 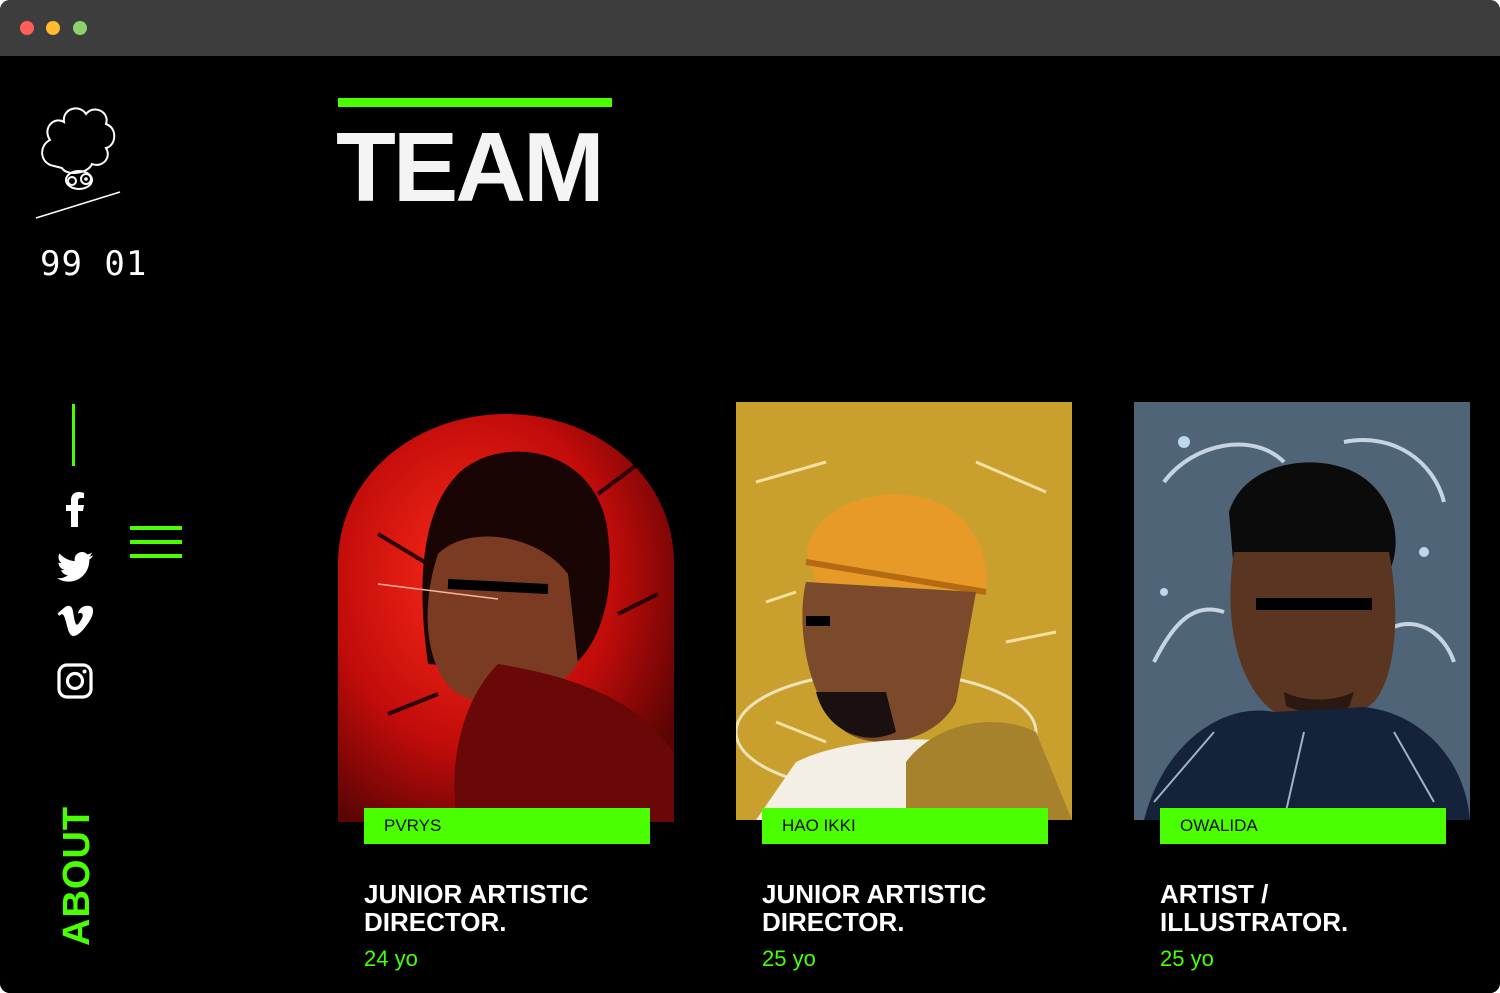 I want to click on title-accent-bar, so click(x=475, y=102).